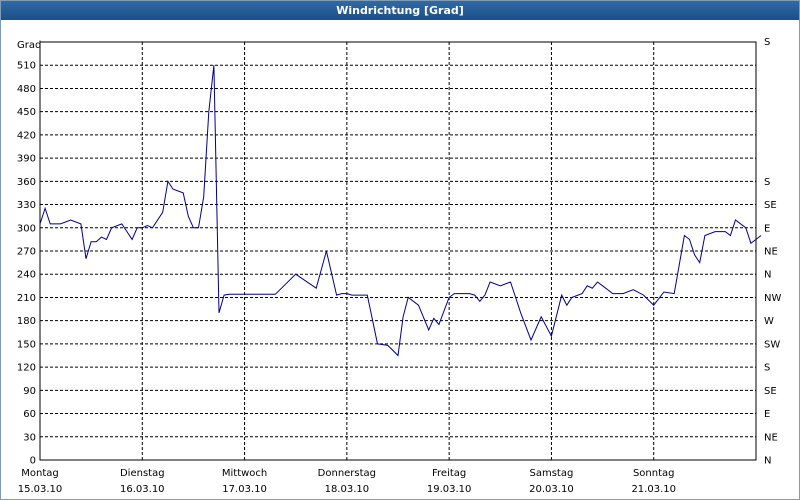  I want to click on y-tick-label: 210, so click(26, 298).